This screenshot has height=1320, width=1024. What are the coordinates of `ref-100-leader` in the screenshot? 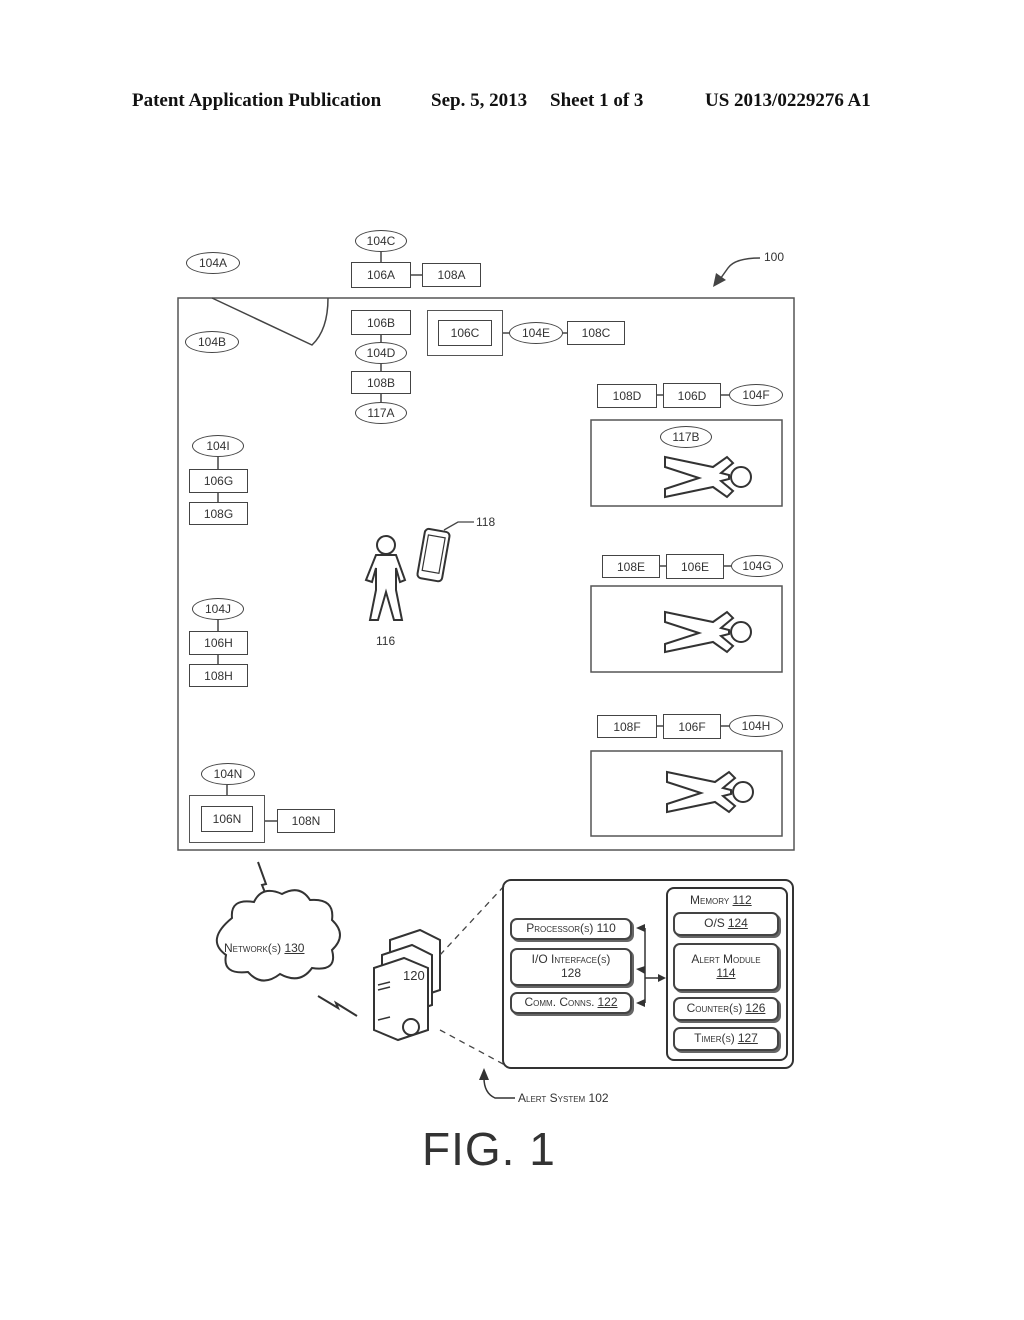 It's located at (739, 270).